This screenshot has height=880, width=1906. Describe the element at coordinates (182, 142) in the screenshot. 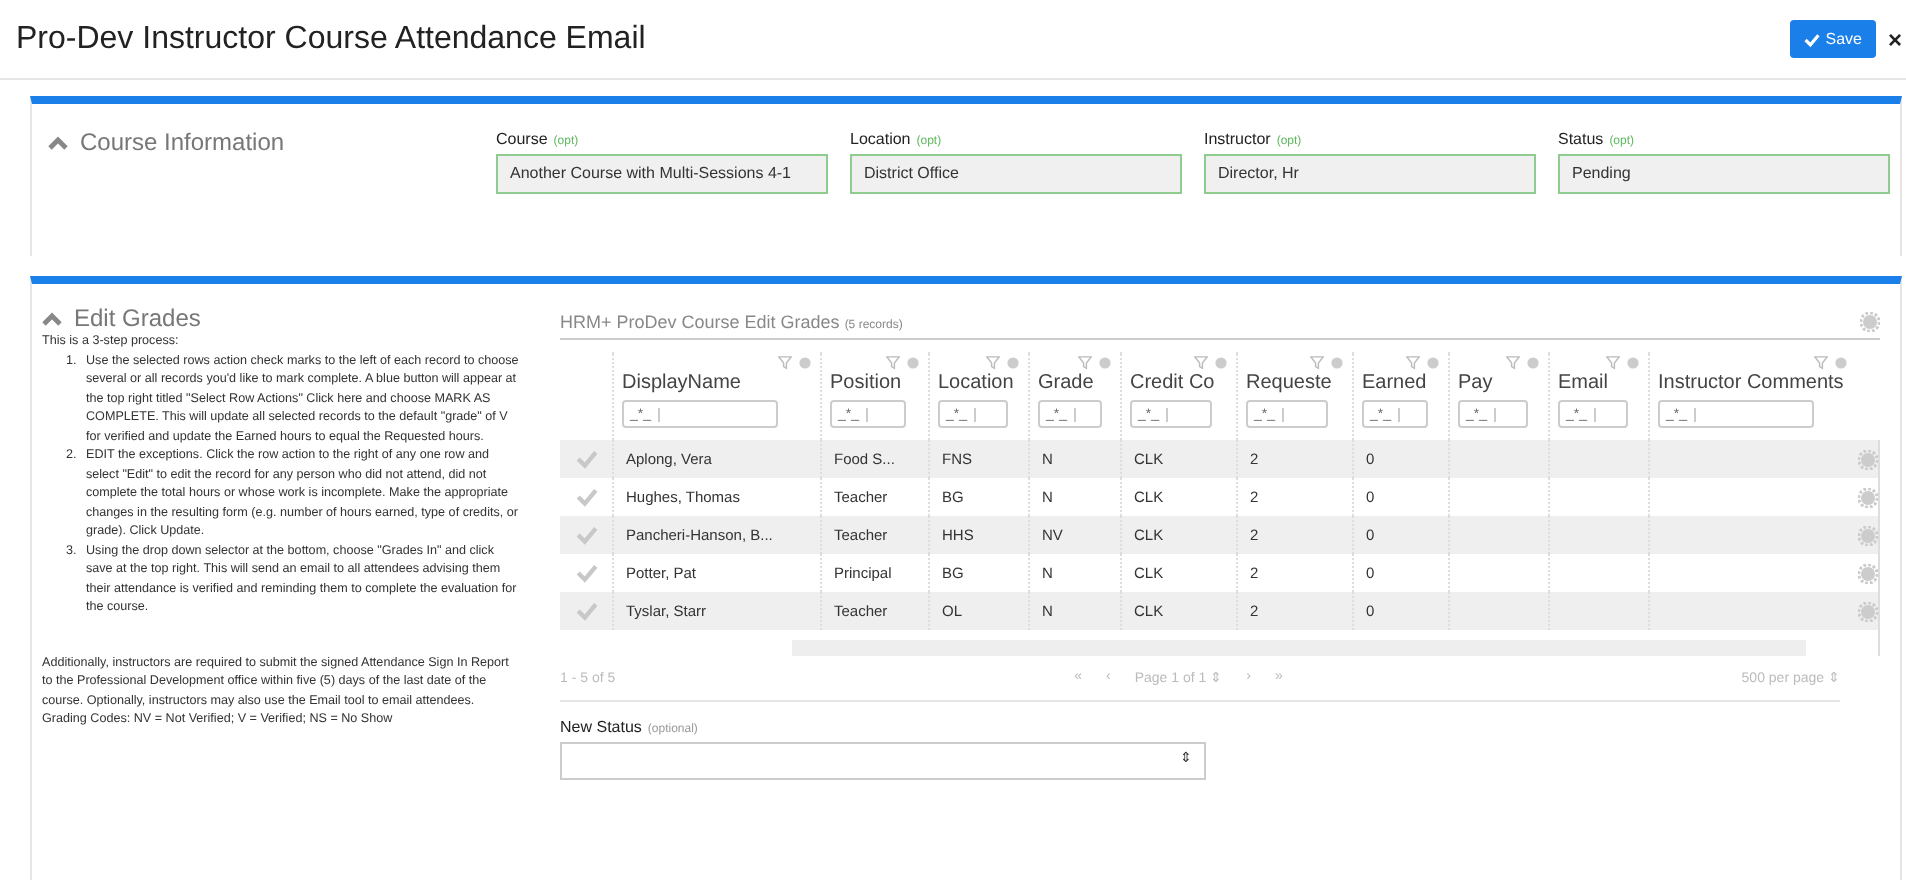

I see `section-title: Course Information` at that location.